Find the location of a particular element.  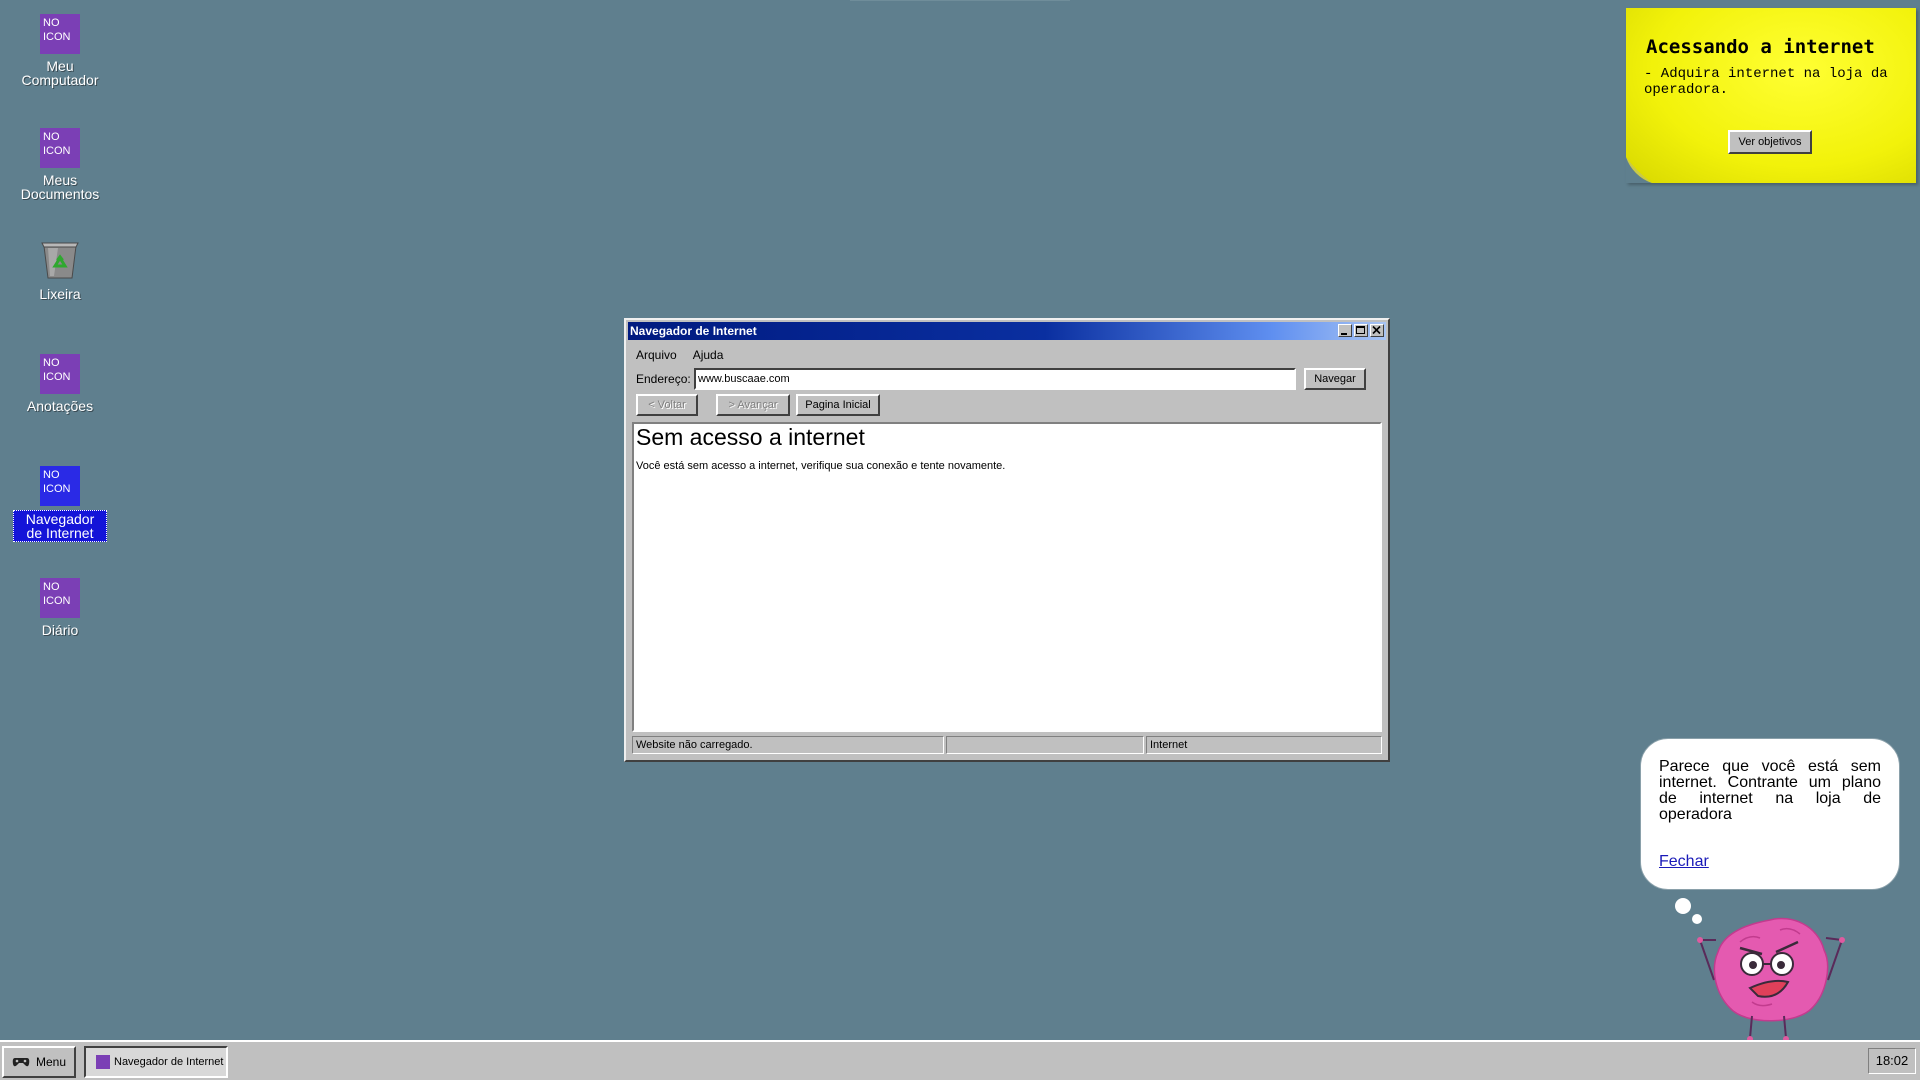

taskbar-item-navegador: Navegador de Internet is located at coordinates (156, 1062).